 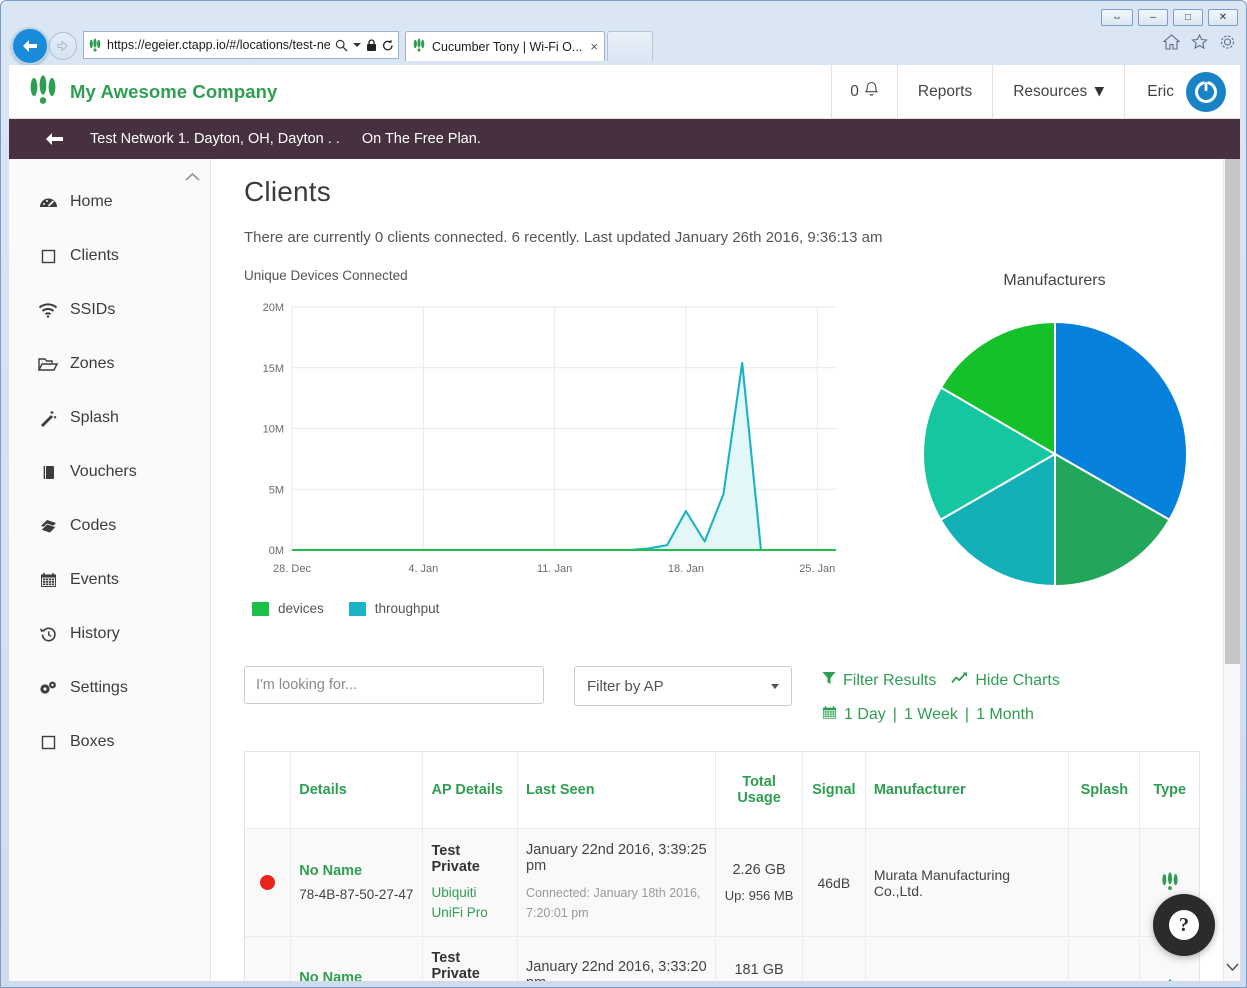 I want to click on folder-open-icon, so click(x=48, y=364).